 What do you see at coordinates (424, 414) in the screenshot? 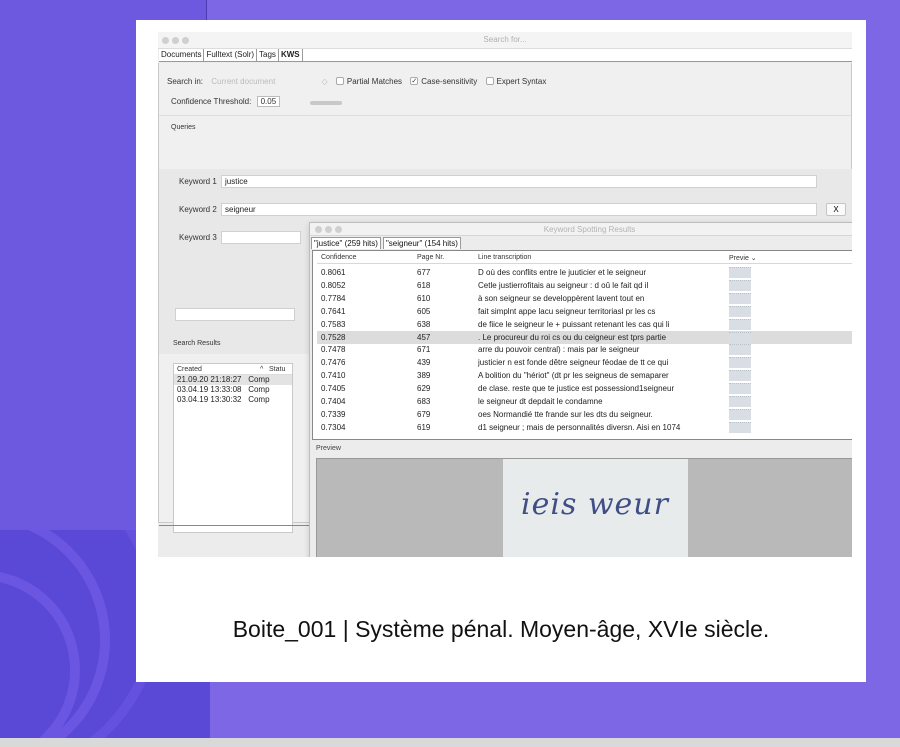
I see `cell-page: 679` at bounding box center [424, 414].